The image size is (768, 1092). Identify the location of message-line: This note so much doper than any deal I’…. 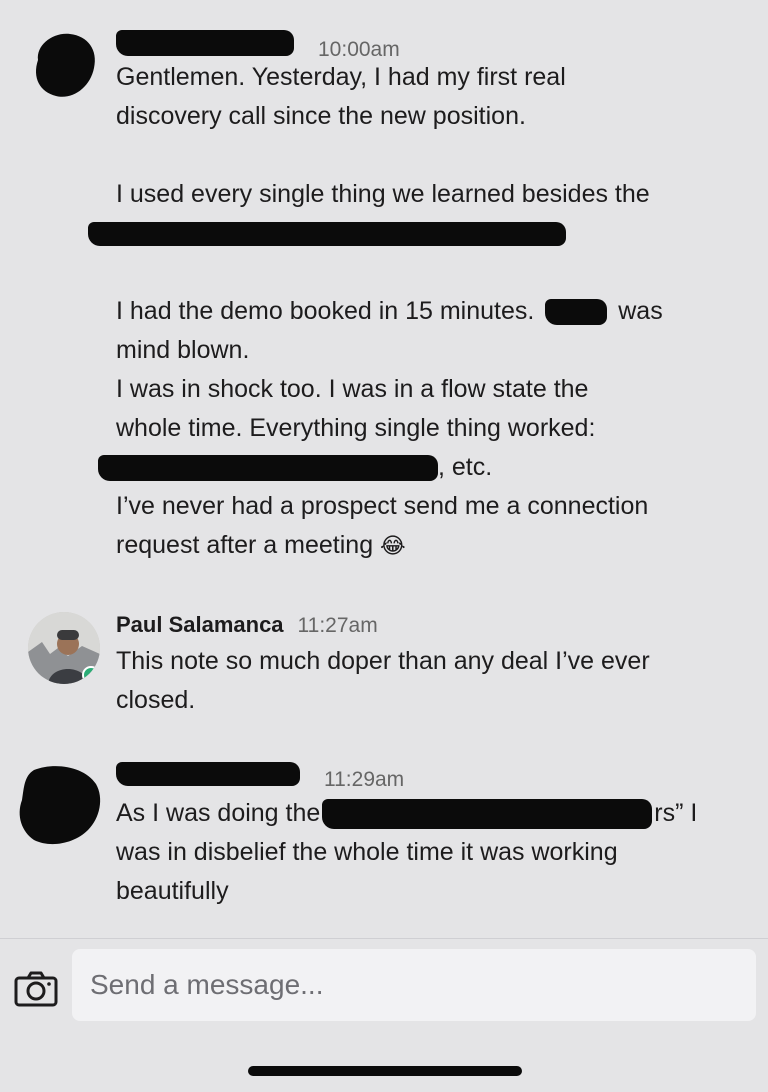
(383, 661).